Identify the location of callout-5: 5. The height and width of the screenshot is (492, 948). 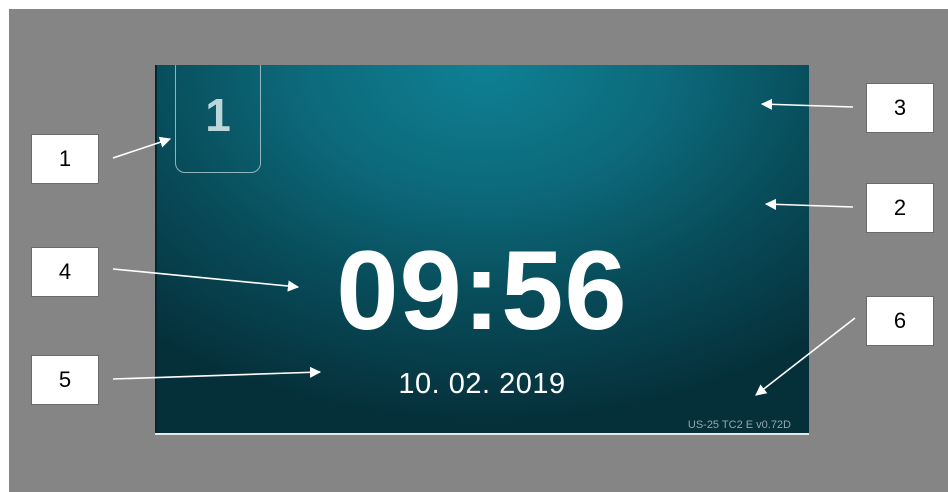
(65, 380).